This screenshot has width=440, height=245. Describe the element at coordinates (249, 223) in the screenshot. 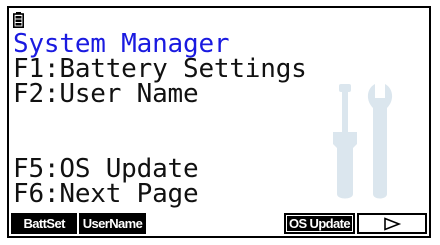

I see `f4-empty-key` at that location.